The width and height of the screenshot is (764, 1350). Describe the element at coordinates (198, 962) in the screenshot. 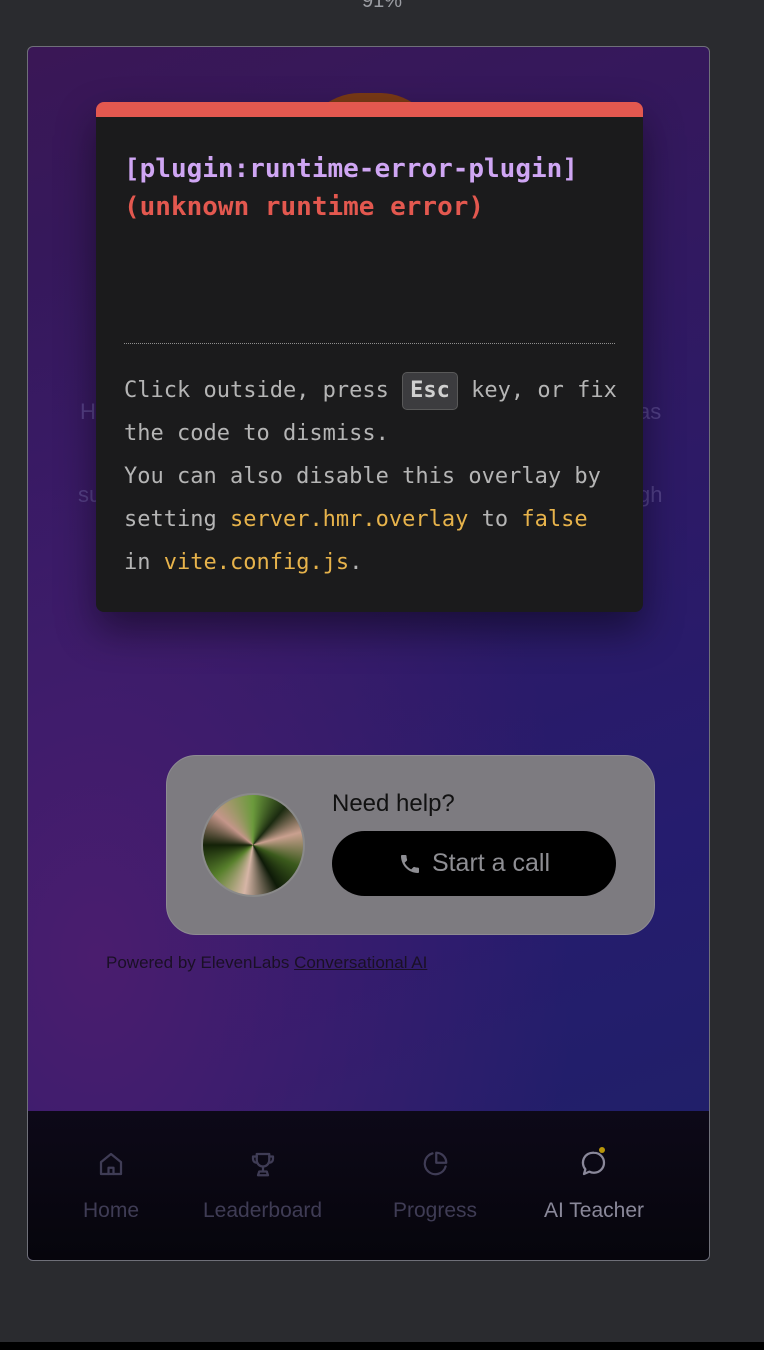

I see `powered-by-prefix: Powered by ElevenLabs` at that location.